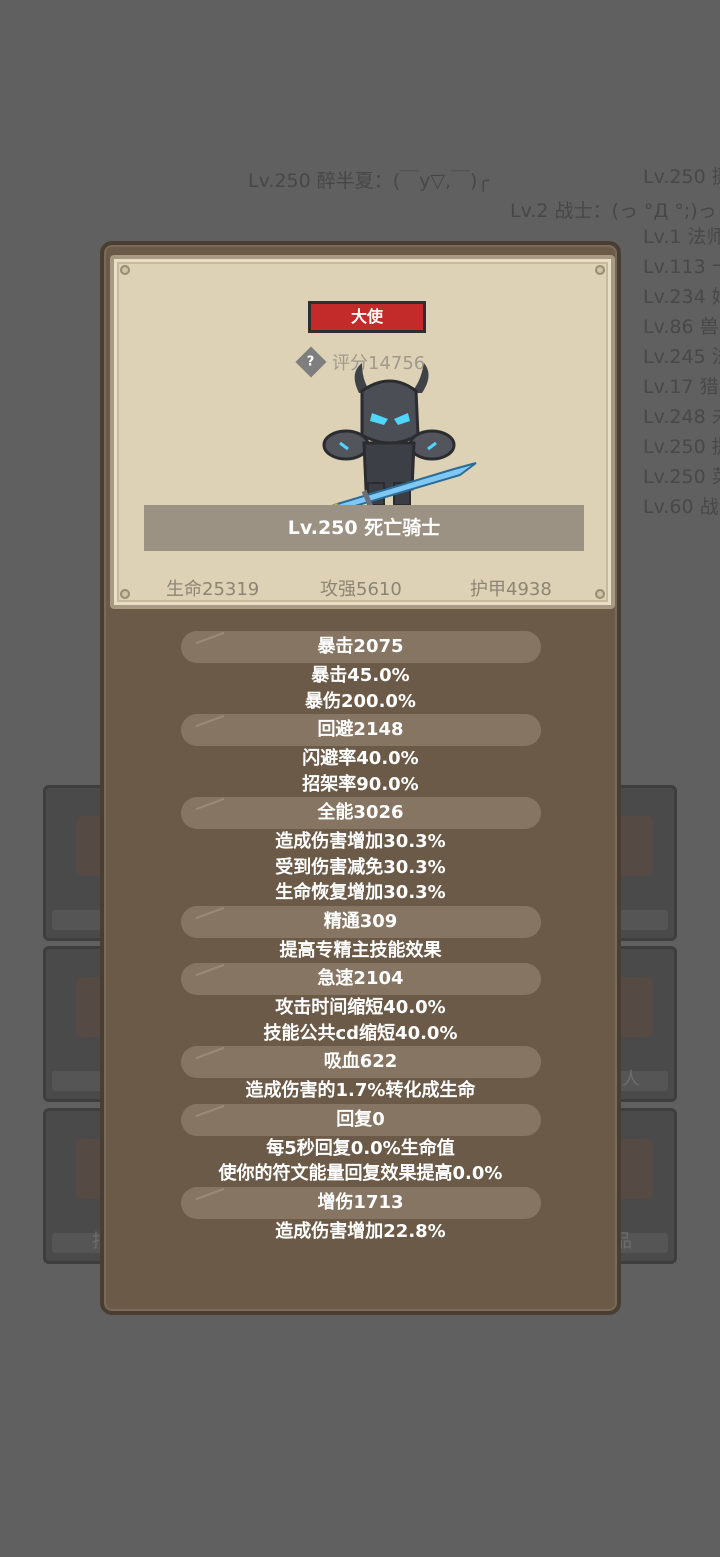 Image resolution: width=720 pixels, height=1557 pixels. Describe the element at coordinates (681, 297) in the screenshot. I see `player-list-item: Lv.234 始` at that location.